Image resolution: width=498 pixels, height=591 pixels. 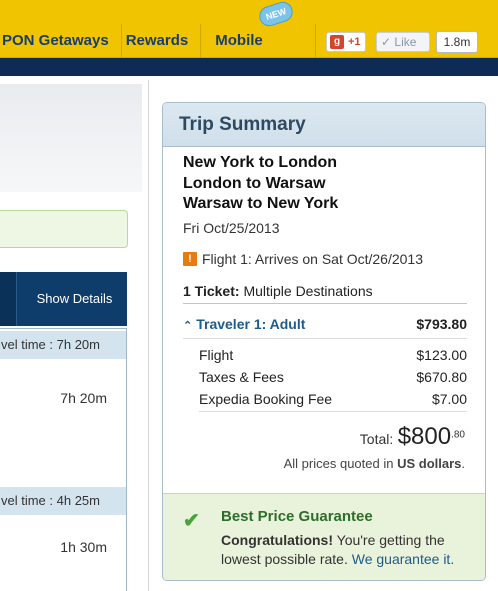 What do you see at coordinates (71, 138) in the screenshot?
I see `left-header-panel` at bounding box center [71, 138].